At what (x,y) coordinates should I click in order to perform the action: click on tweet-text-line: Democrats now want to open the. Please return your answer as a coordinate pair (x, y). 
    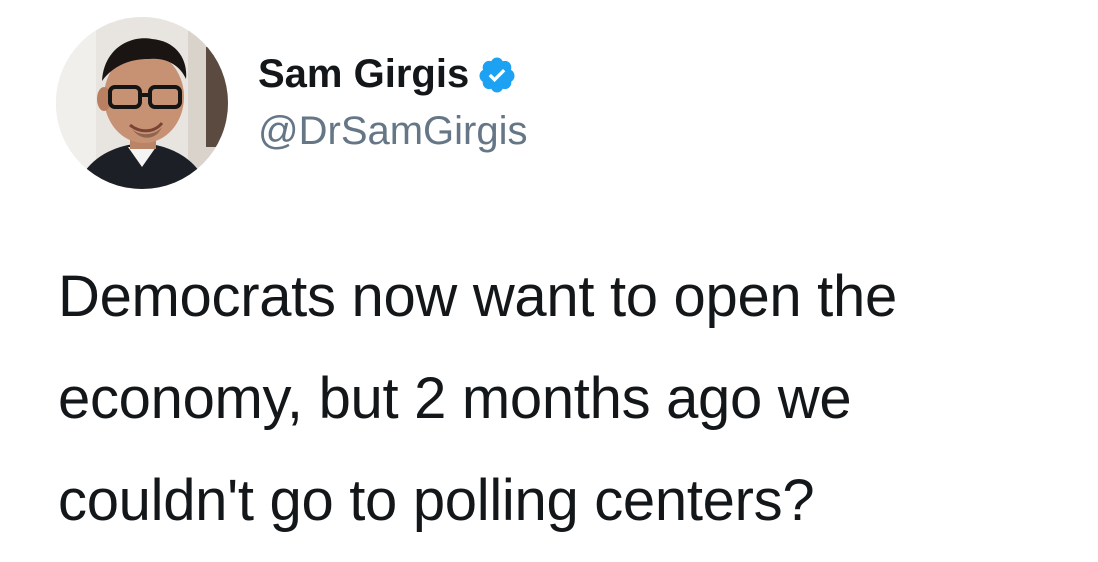
    Looking at the image, I should click on (477, 296).